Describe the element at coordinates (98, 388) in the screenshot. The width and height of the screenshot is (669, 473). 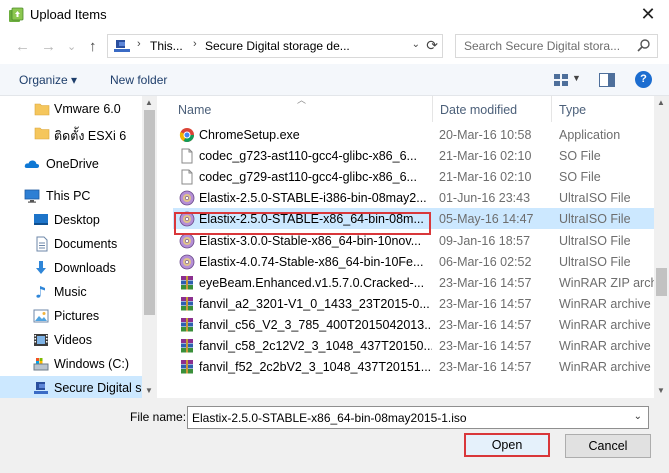
I see `sidebar-item-label: Secure Digital s` at that location.